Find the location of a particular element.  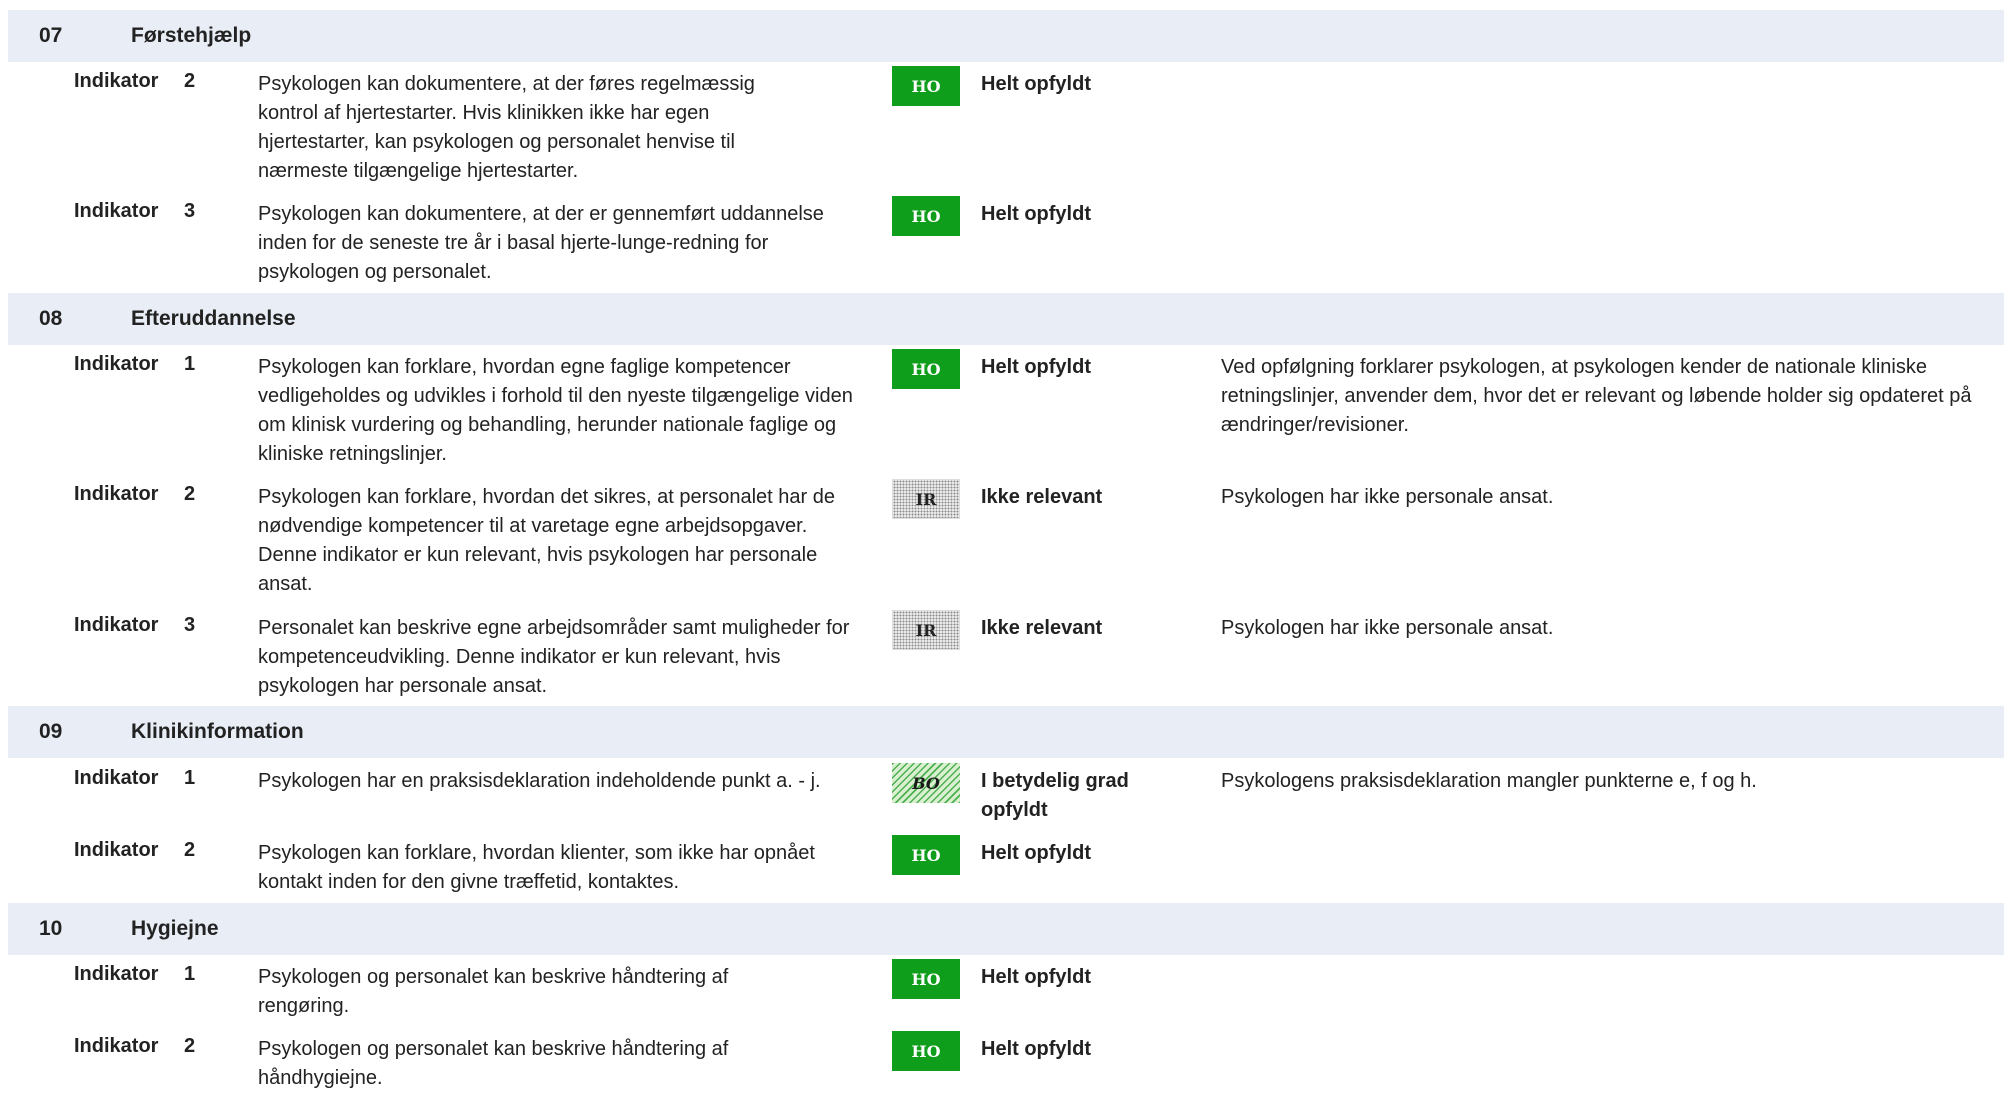

status-badge: BO is located at coordinates (926, 783).